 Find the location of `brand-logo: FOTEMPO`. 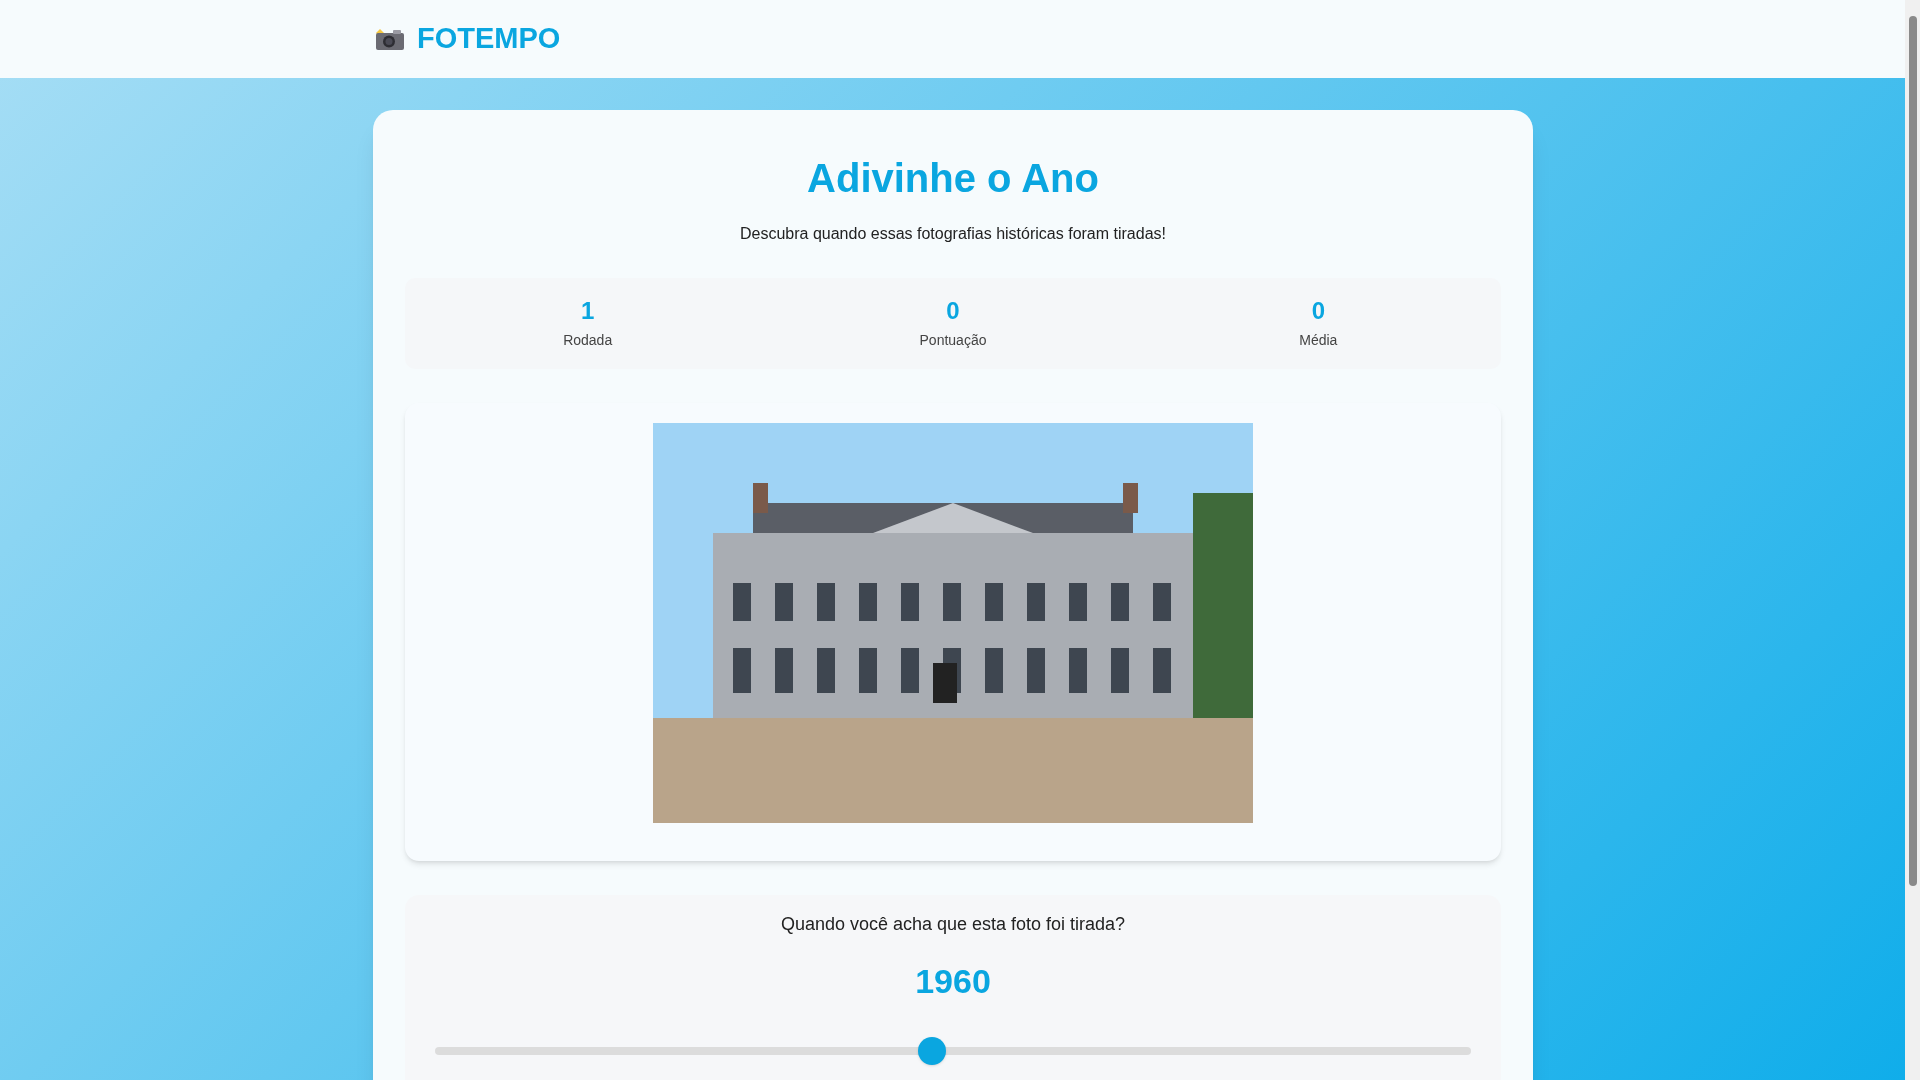

brand-logo: FOTEMPO is located at coordinates (489, 39).